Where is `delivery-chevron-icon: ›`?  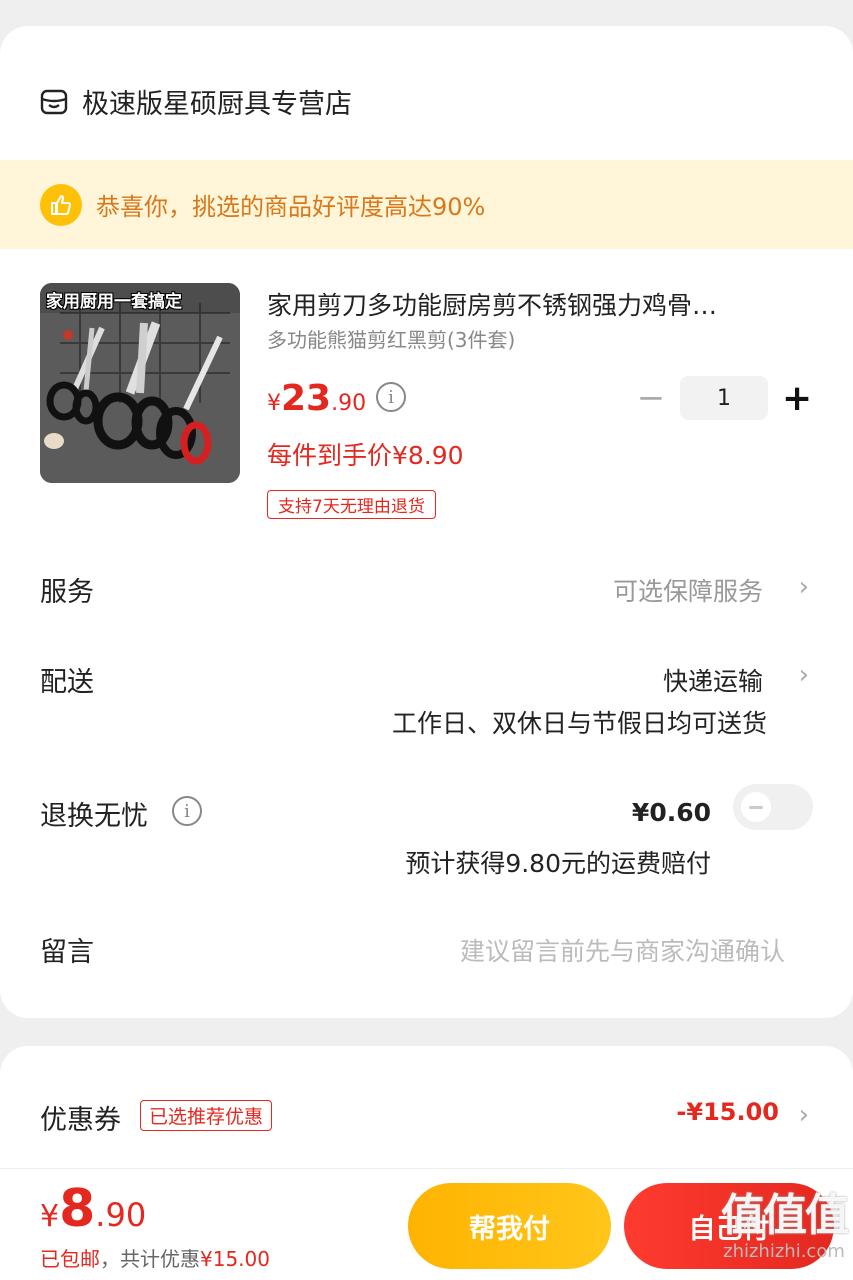 delivery-chevron-icon: › is located at coordinates (804, 675).